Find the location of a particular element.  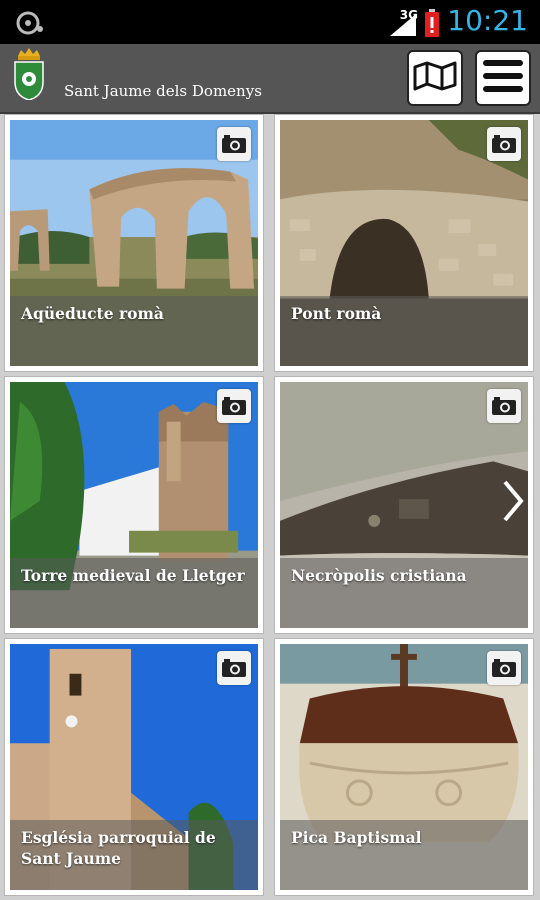

poi-caption: Pont romà is located at coordinates (404, 331).